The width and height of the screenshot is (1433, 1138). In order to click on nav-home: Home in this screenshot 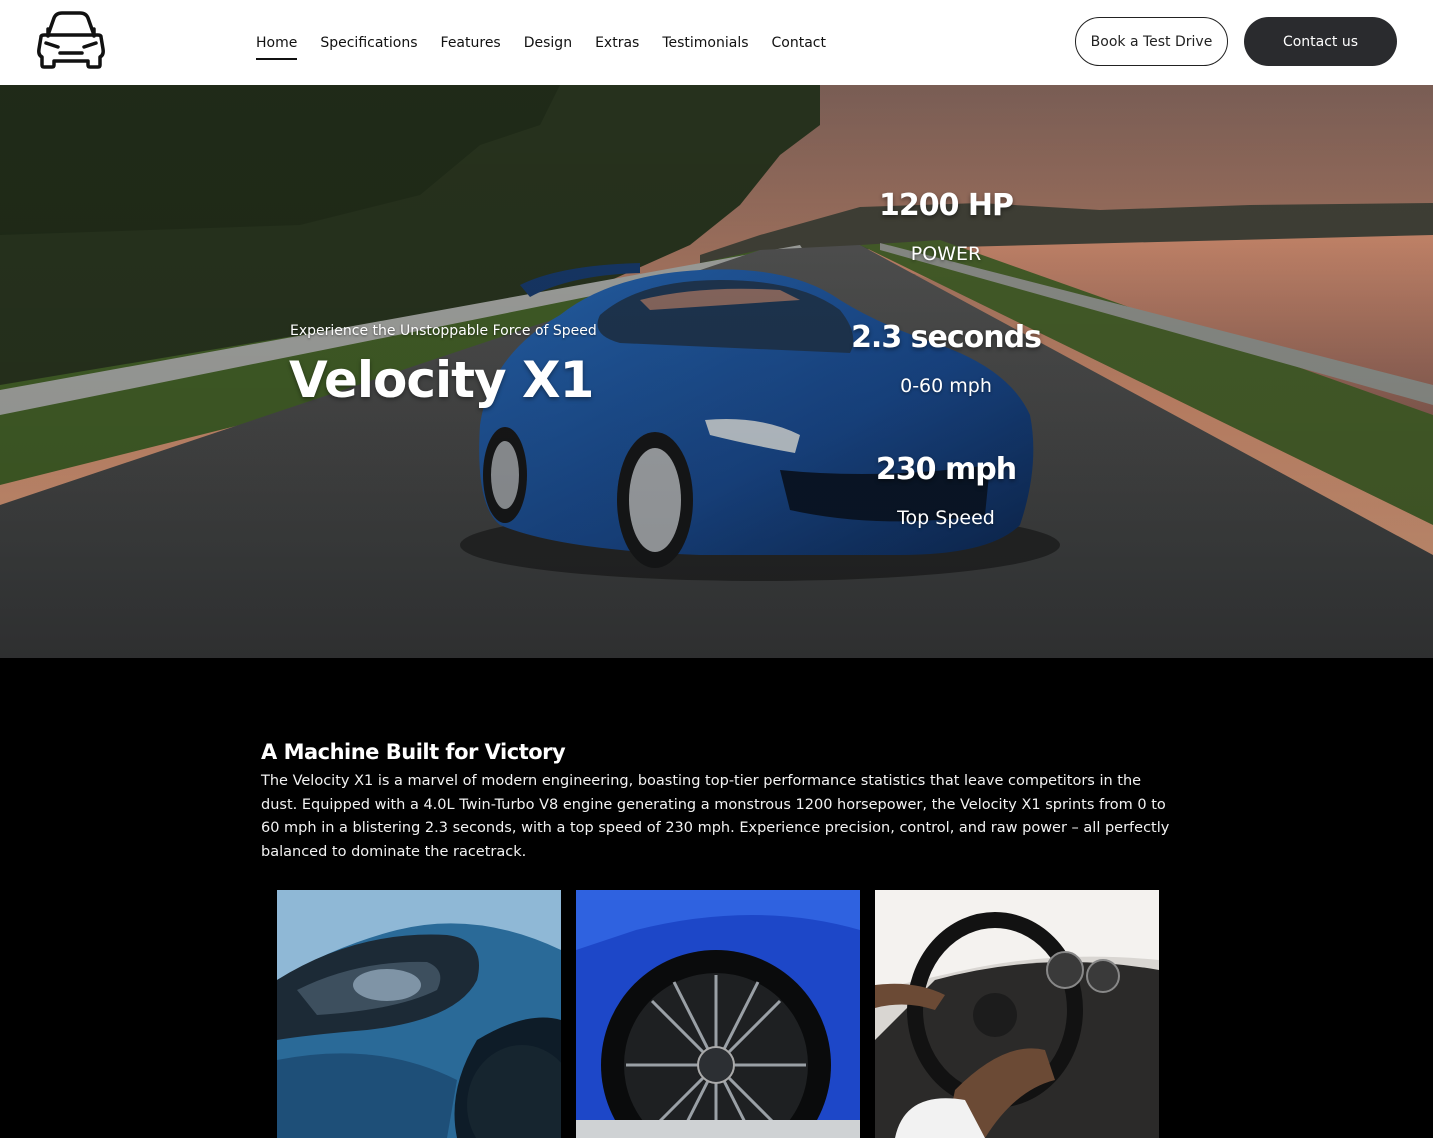, I will do `click(277, 46)`.